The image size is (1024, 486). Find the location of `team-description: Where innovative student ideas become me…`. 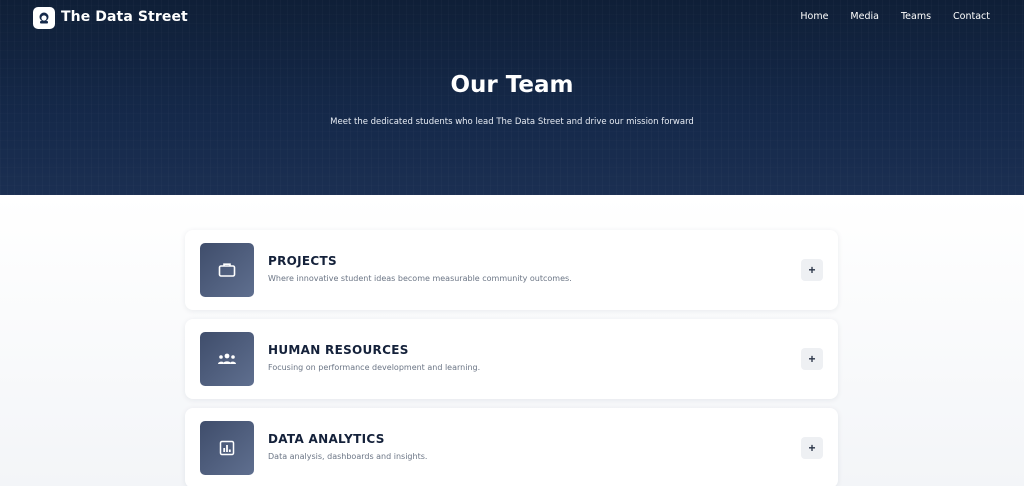

team-description: Where innovative student ideas become me… is located at coordinates (420, 278).